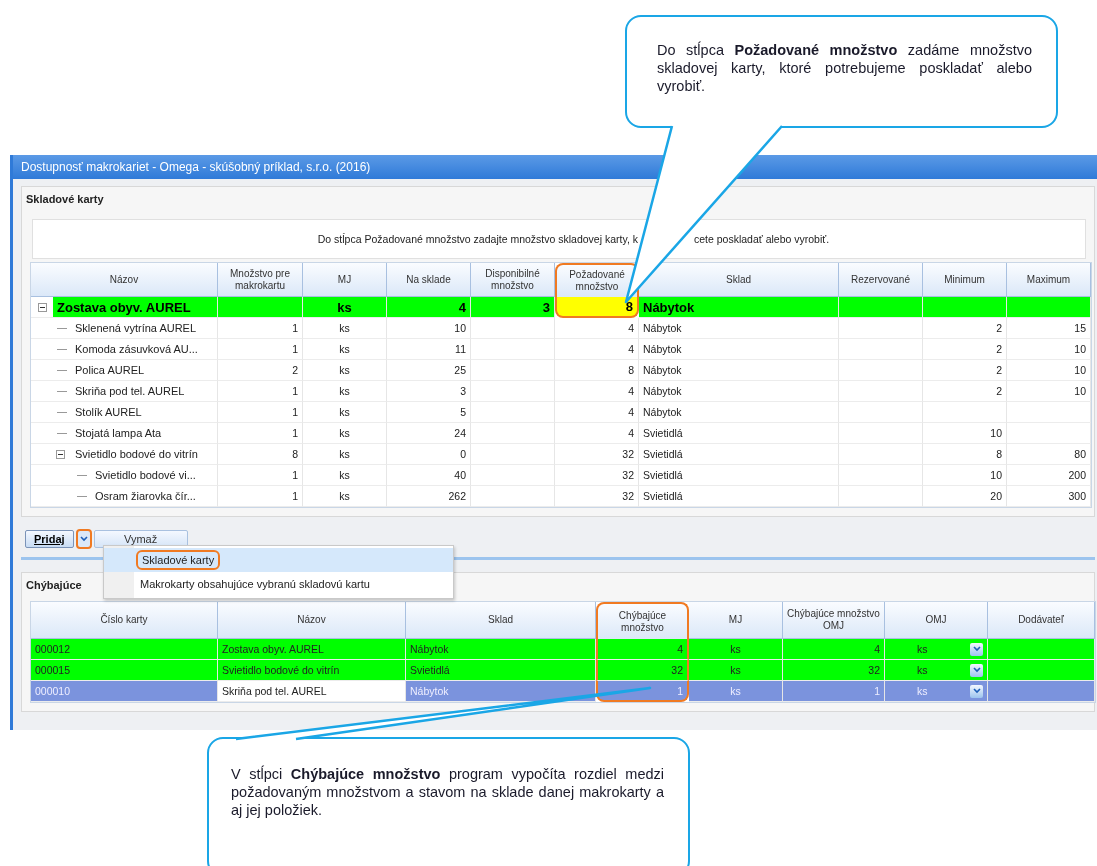 This screenshot has height=866, width=1097. What do you see at coordinates (597, 280) in the screenshot?
I see `column-header: Požadované množstvo` at bounding box center [597, 280].